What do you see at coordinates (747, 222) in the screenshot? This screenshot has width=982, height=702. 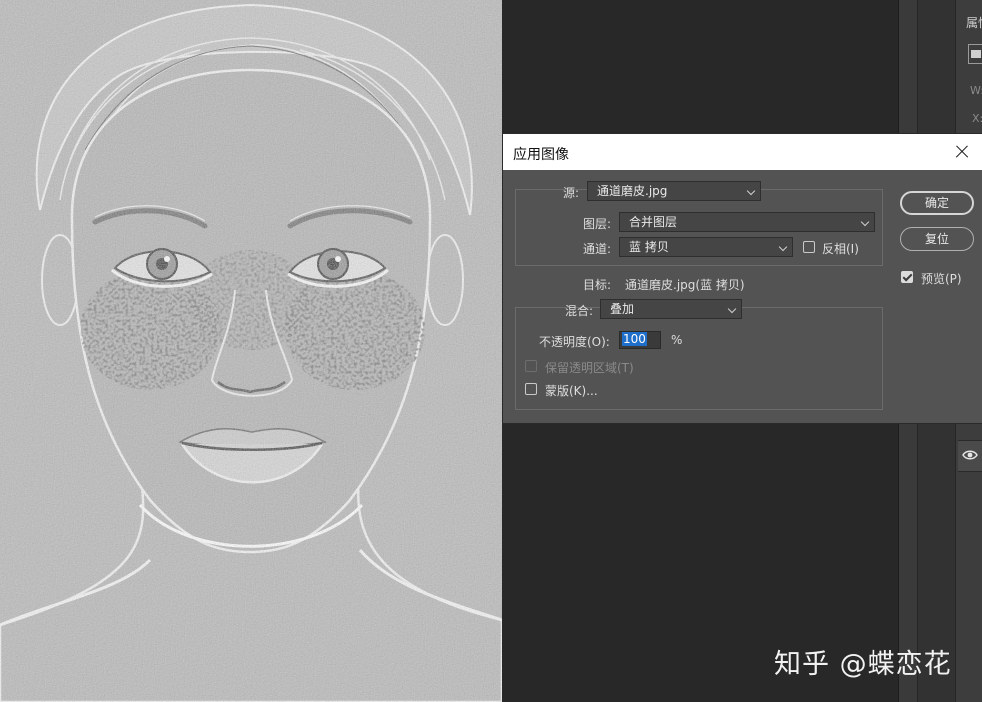 I see `layer-select: 合并图层` at bounding box center [747, 222].